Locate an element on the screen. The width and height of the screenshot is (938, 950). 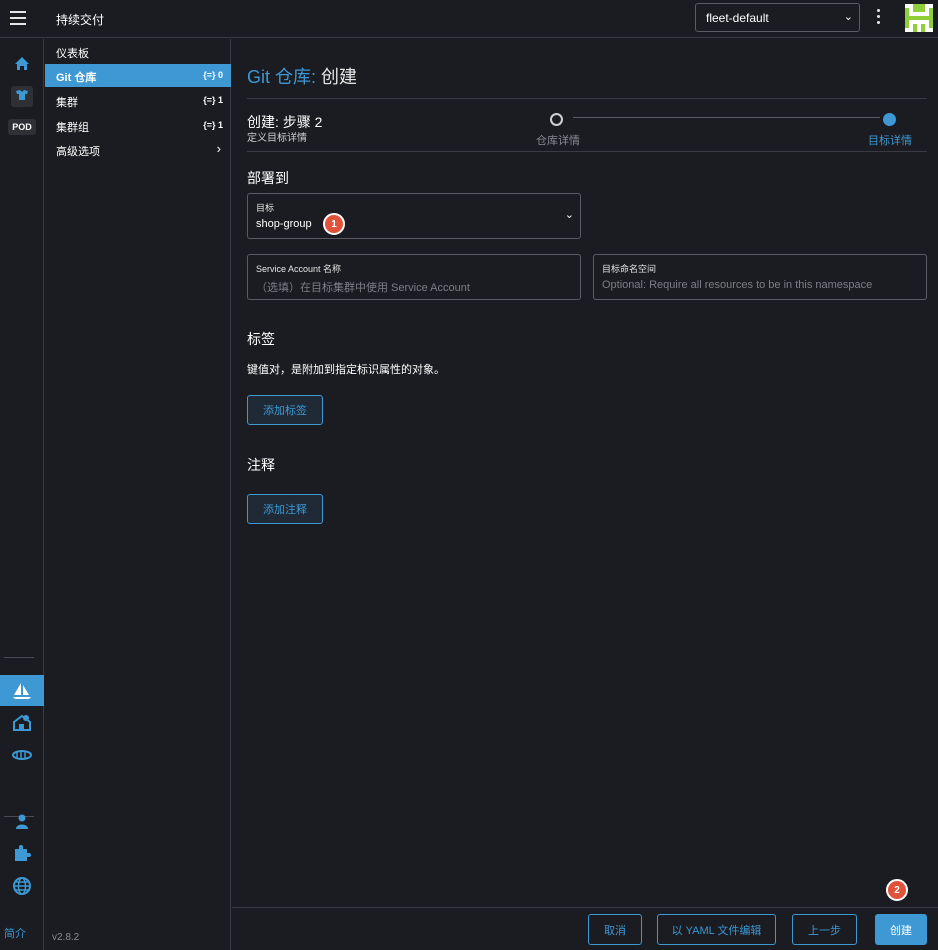
stepper-line is located at coordinates (726, 117).